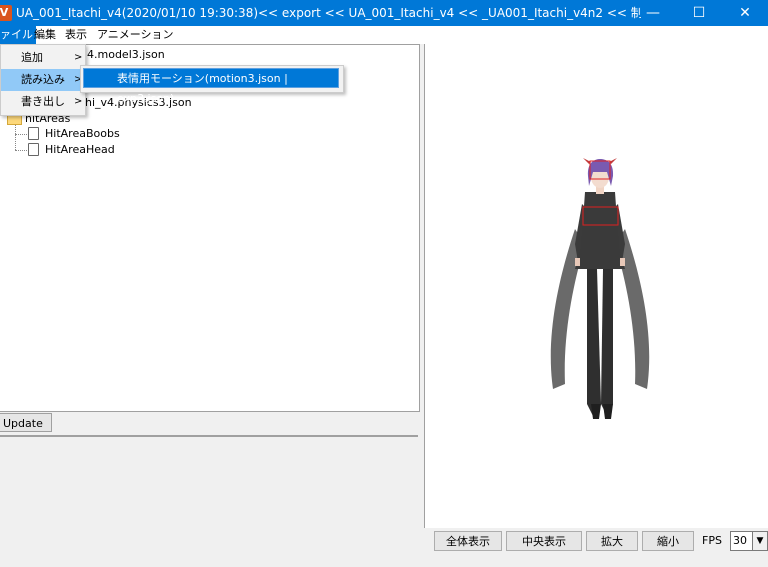 The image size is (768, 567). Describe the element at coordinates (80, 150) in the screenshot. I see `tree-item-hitarea-head: HitAreaHead` at that location.